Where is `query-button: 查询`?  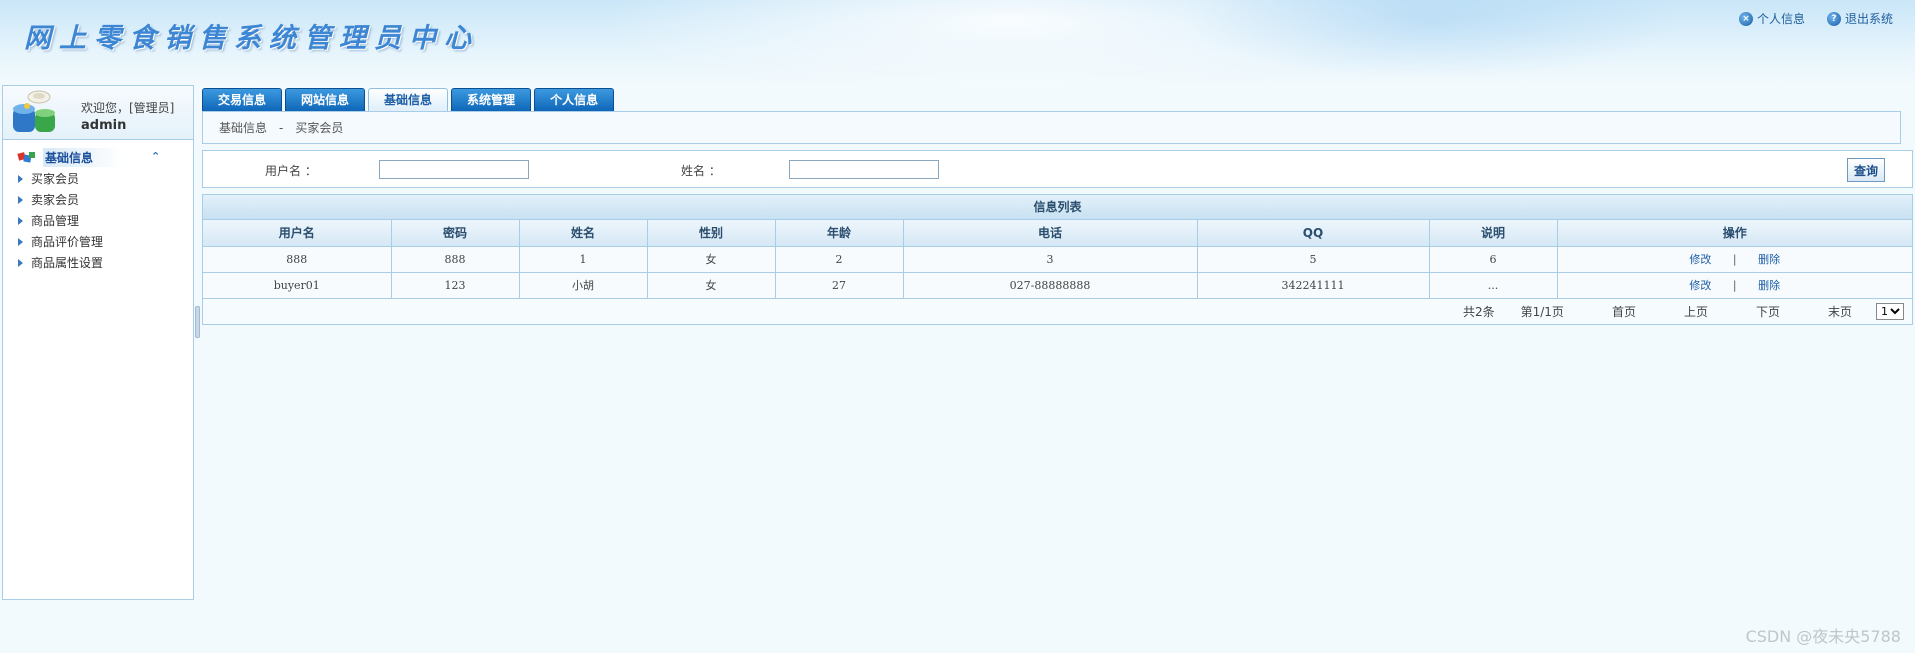 query-button: 查询 is located at coordinates (1866, 170).